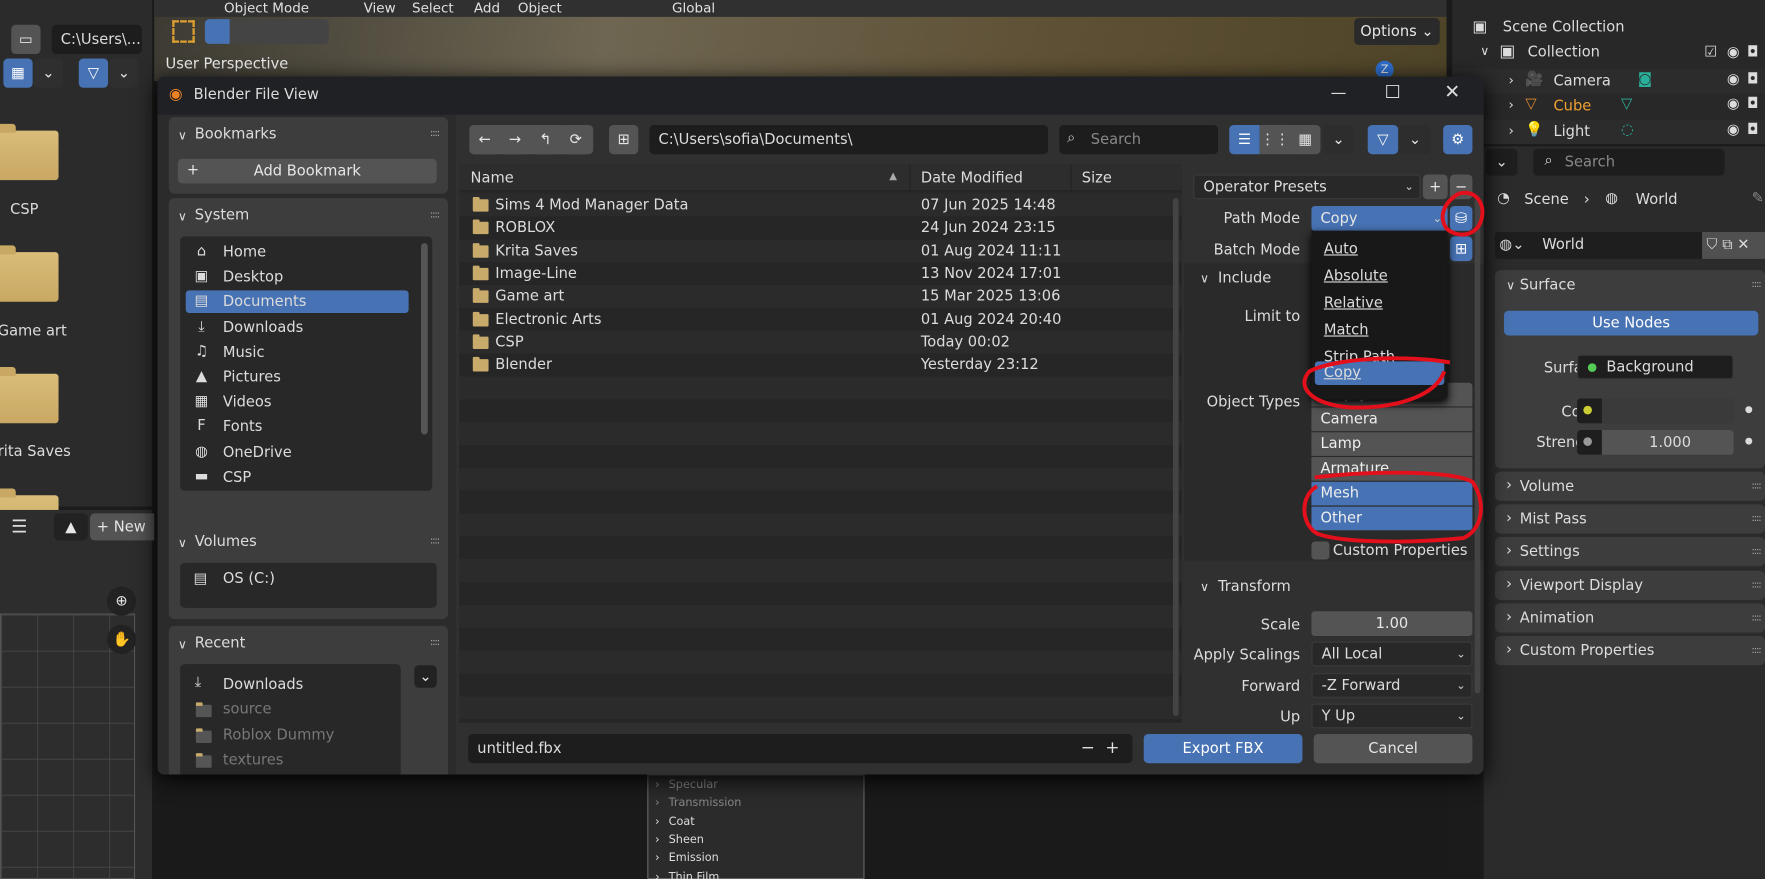  I want to click on red-annotations, so click(1393, 367).